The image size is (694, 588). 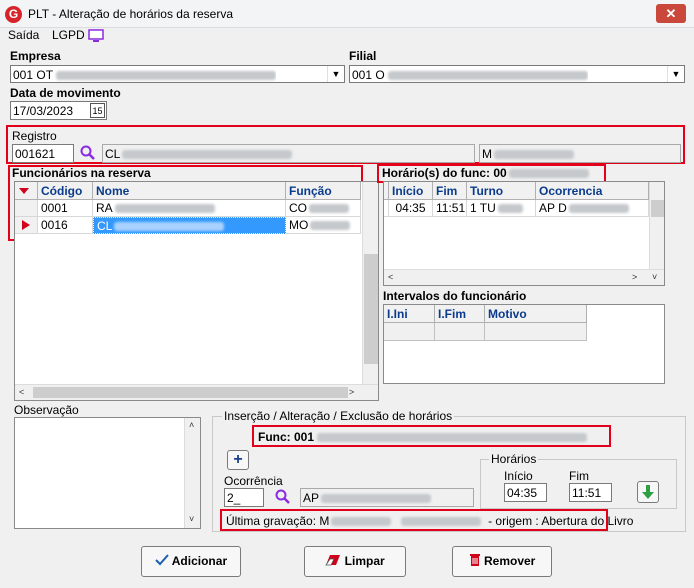 I want to click on app-logo-icon: G, so click(x=13, y=14).